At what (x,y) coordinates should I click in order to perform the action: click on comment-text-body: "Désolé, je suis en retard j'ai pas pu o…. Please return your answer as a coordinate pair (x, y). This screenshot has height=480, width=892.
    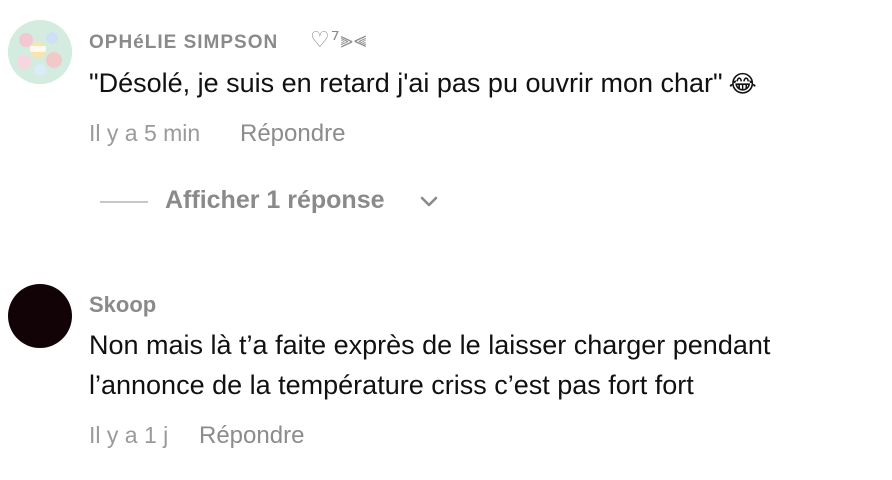
    Looking at the image, I should click on (406, 83).